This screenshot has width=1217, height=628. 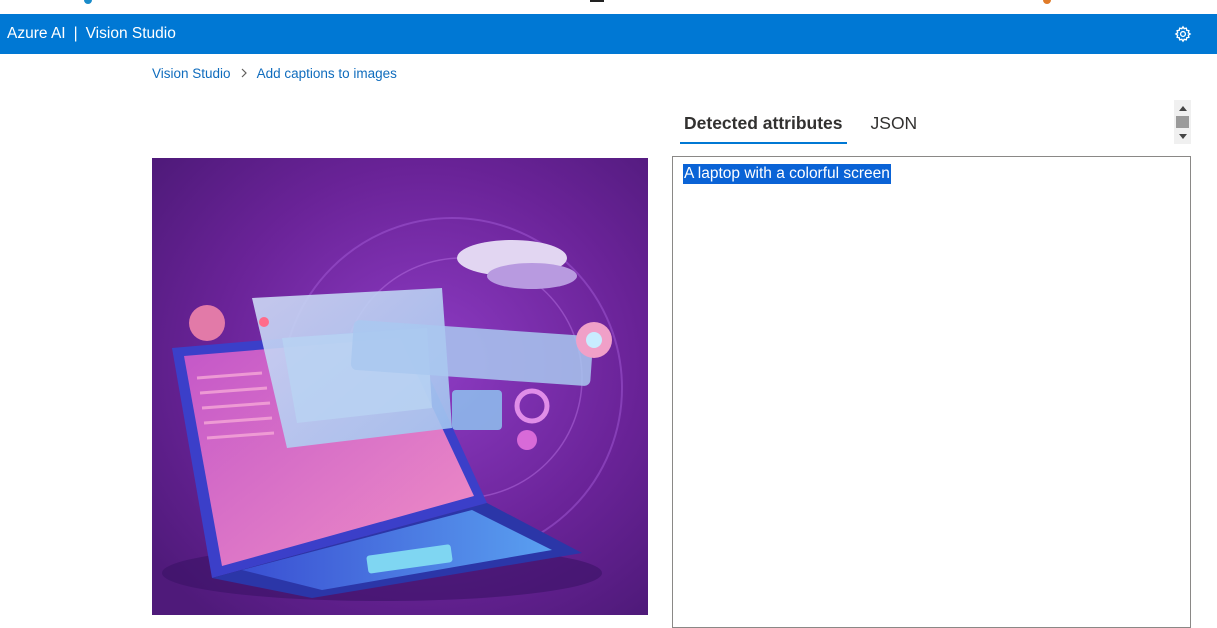 What do you see at coordinates (130, 33) in the screenshot?
I see `product-name: Vision Studio` at bounding box center [130, 33].